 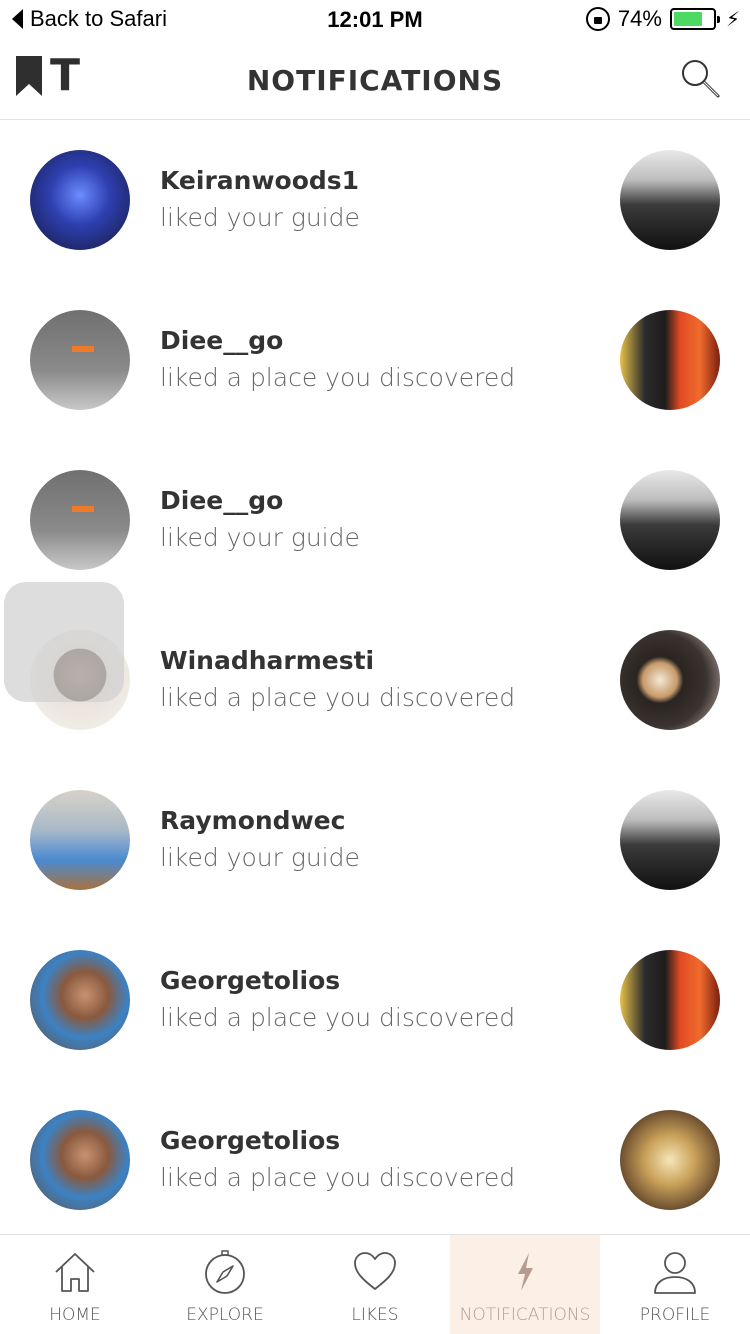 What do you see at coordinates (639, 18) in the screenshot?
I see `battery-percent: 74%` at bounding box center [639, 18].